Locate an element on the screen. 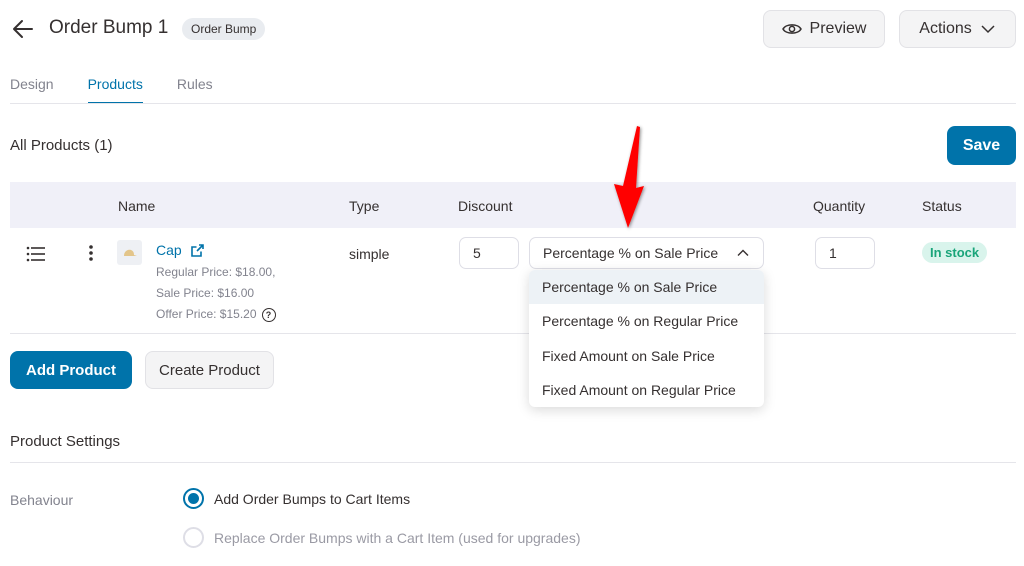  chevron-up-icon is located at coordinates (743, 252).